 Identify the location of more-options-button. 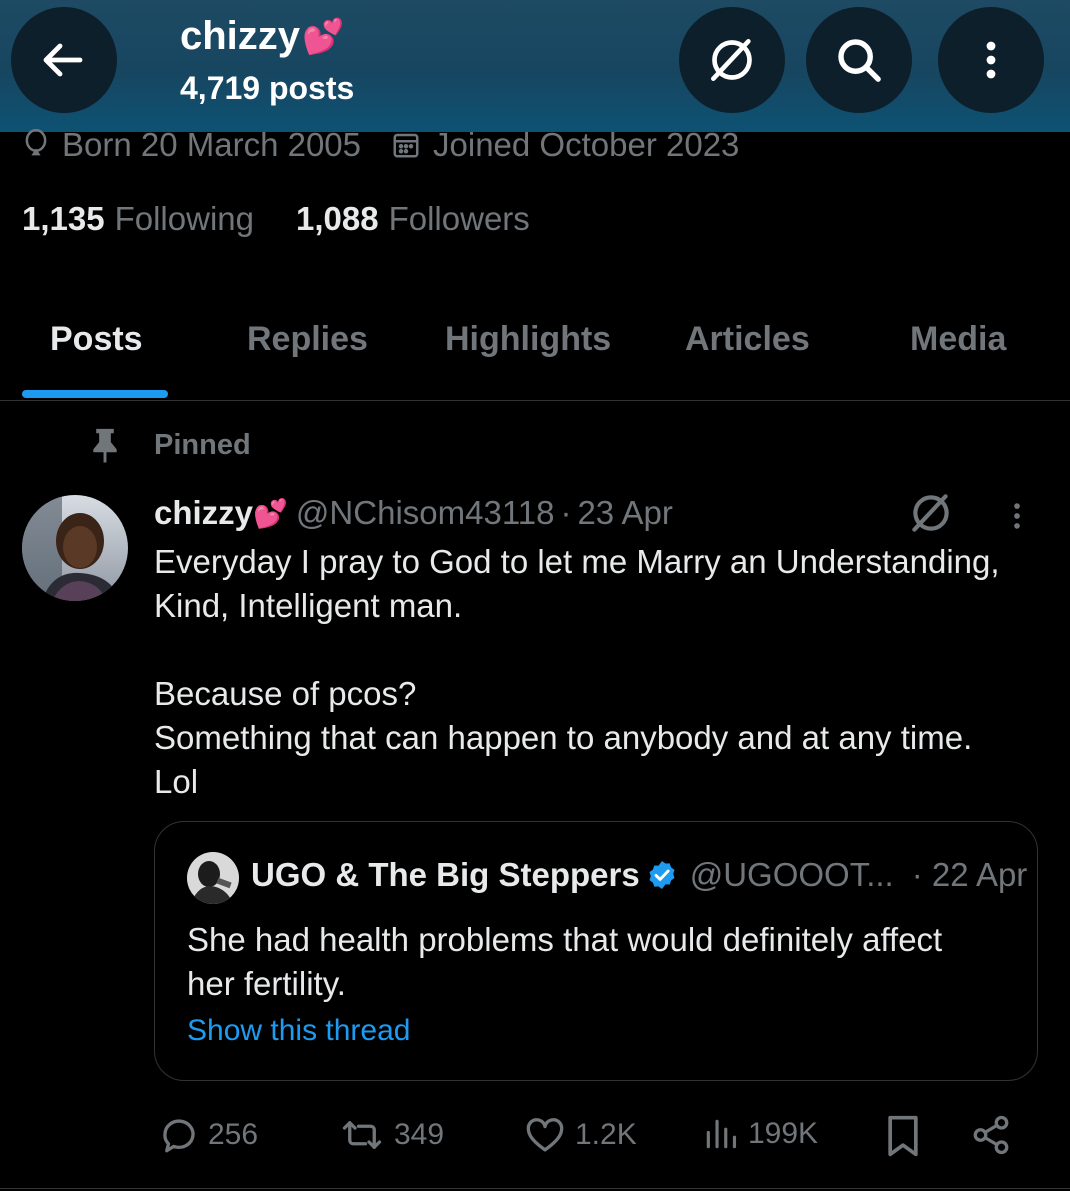
(991, 60).